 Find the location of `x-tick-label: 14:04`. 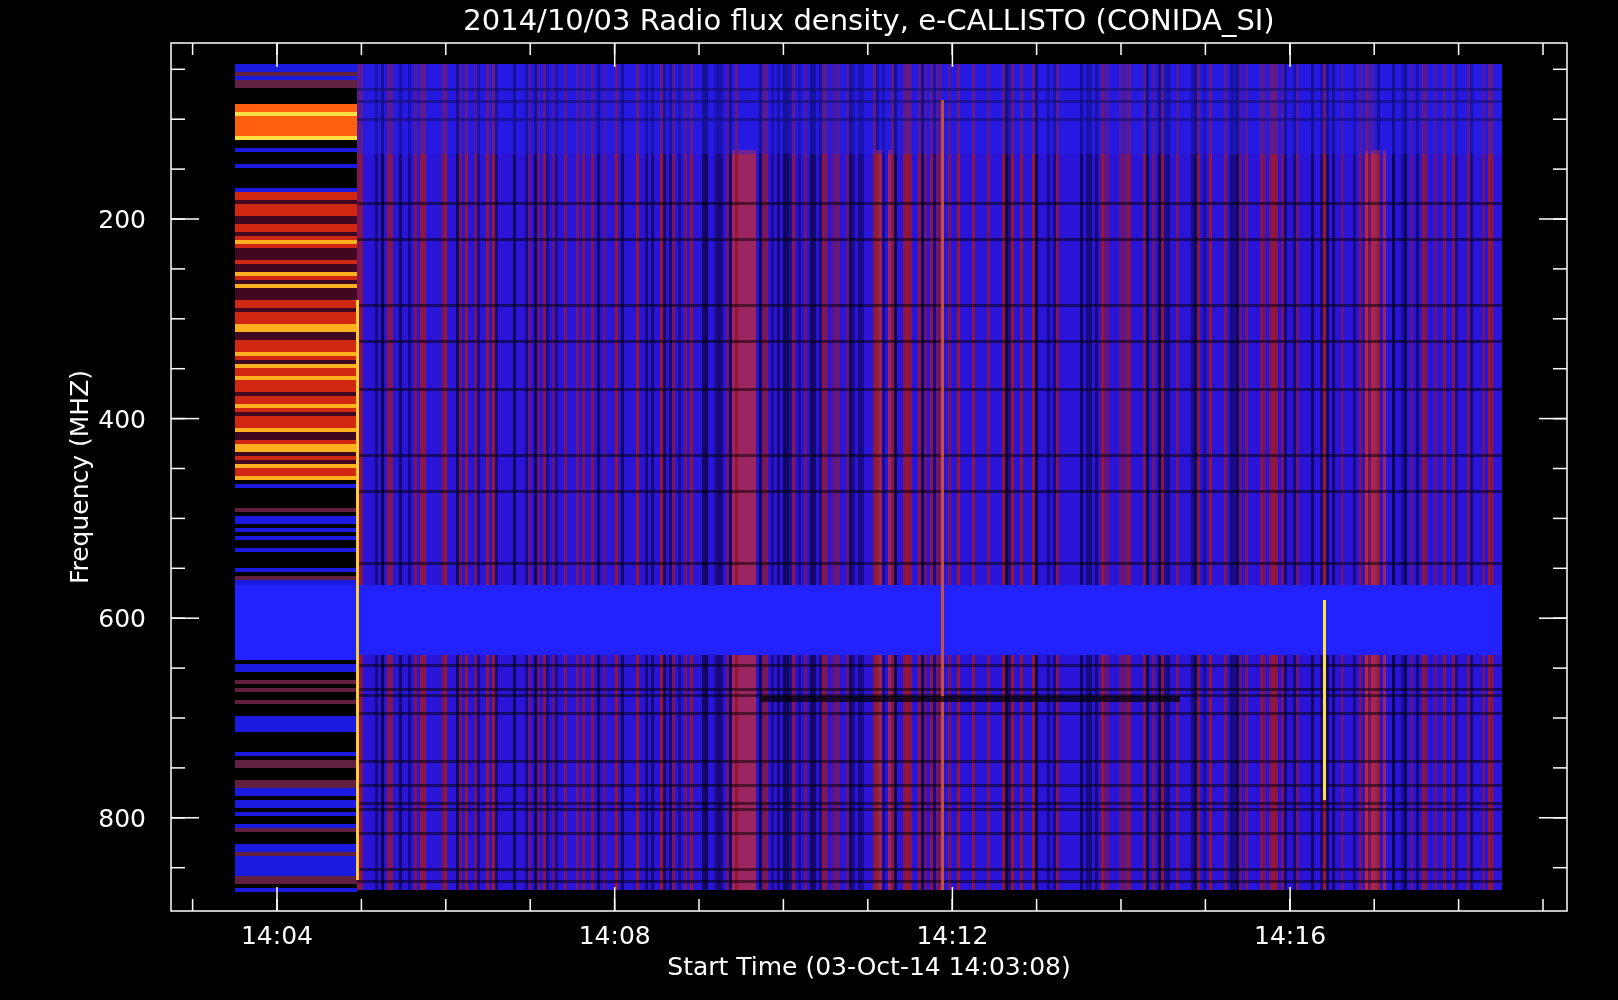

x-tick-label: 14:04 is located at coordinates (277, 935).